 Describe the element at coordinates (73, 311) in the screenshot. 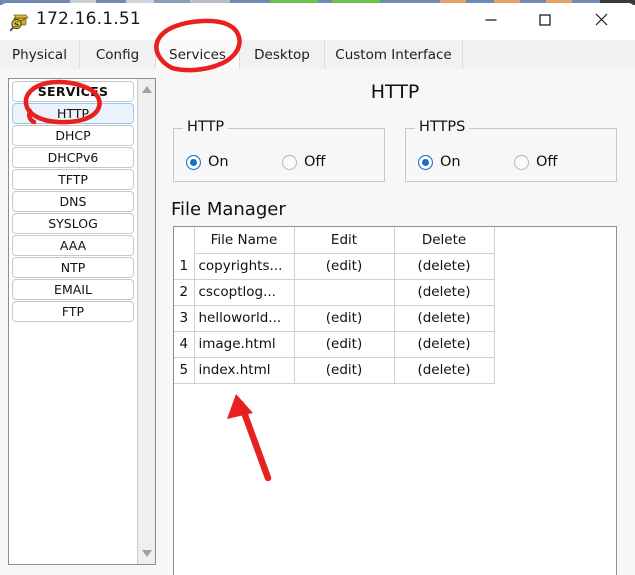

I see `sidebar-item-ftp: FTP` at that location.